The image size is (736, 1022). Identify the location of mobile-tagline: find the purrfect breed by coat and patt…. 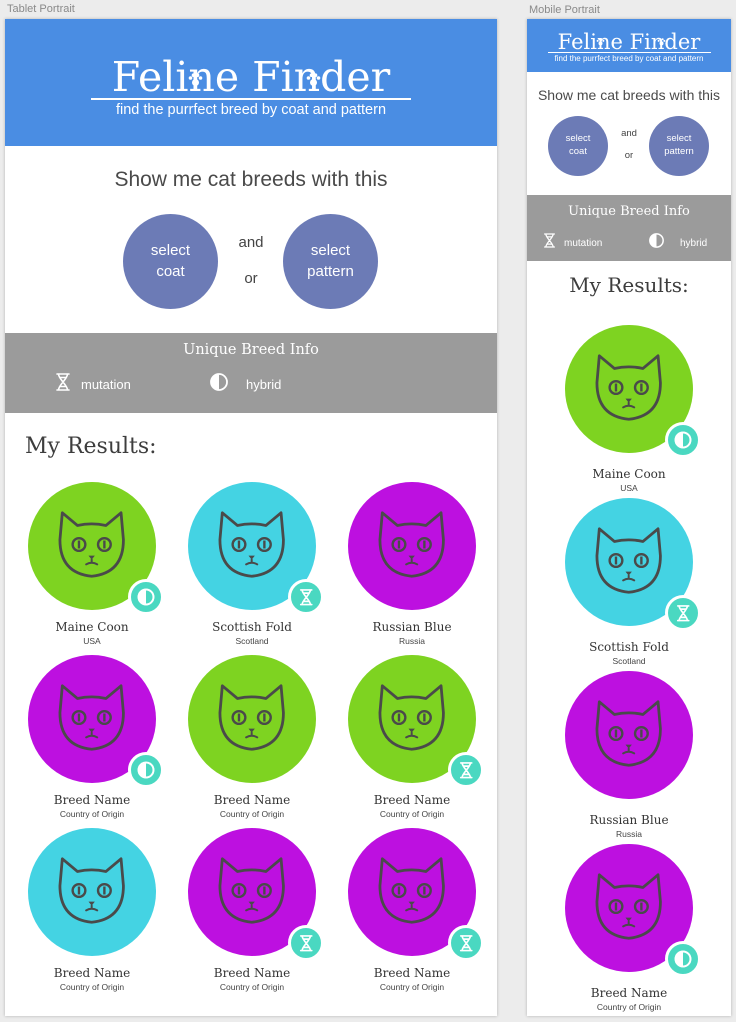
(629, 58).